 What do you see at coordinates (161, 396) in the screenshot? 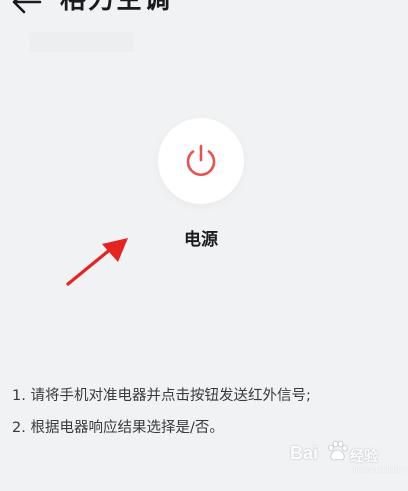
I see `instruction-step-1: 1. 请将手机对准电器并点击按钮发送红外信号;` at bounding box center [161, 396].